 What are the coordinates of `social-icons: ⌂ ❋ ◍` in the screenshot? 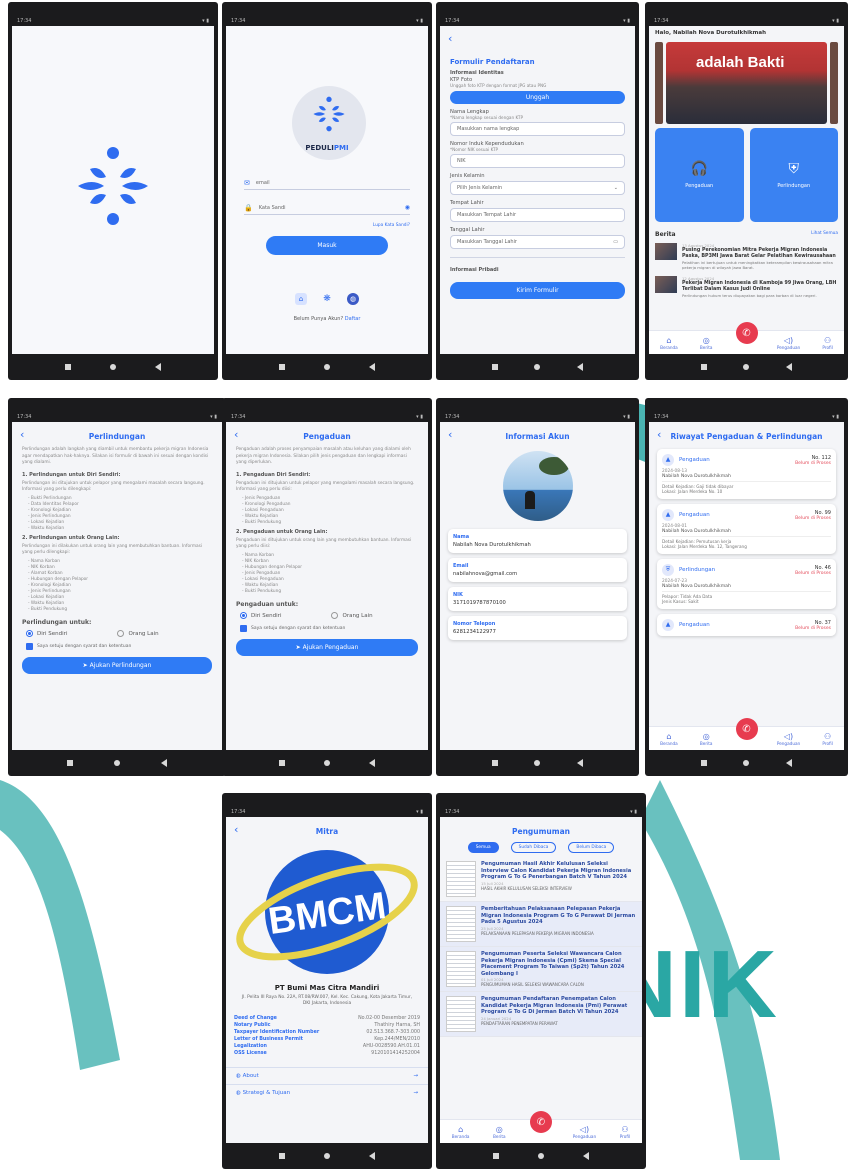 It's located at (327, 299).